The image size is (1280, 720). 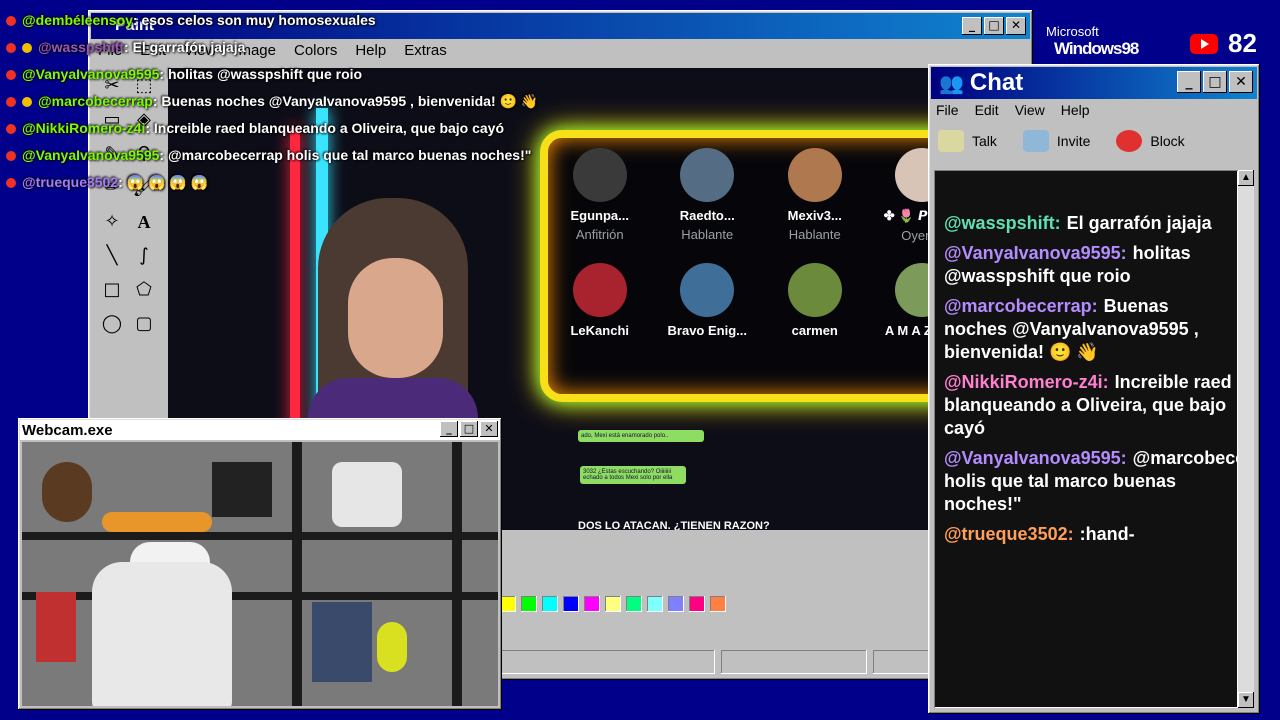 What do you see at coordinates (1167, 141) in the screenshot?
I see `block-label: Block` at bounding box center [1167, 141].